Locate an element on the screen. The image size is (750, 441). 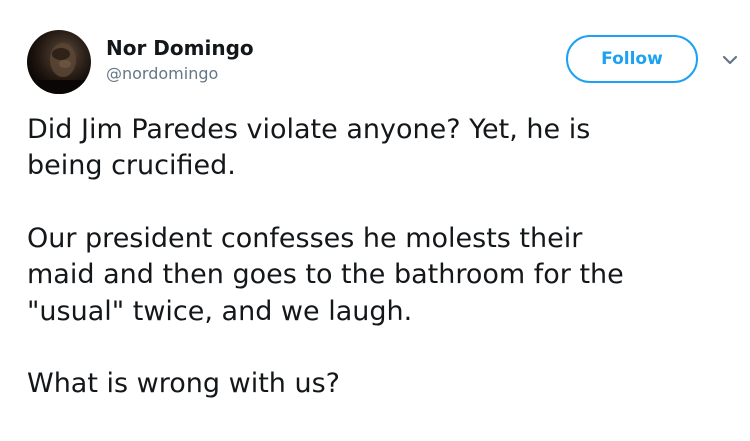
avatar is located at coordinates (59, 62).